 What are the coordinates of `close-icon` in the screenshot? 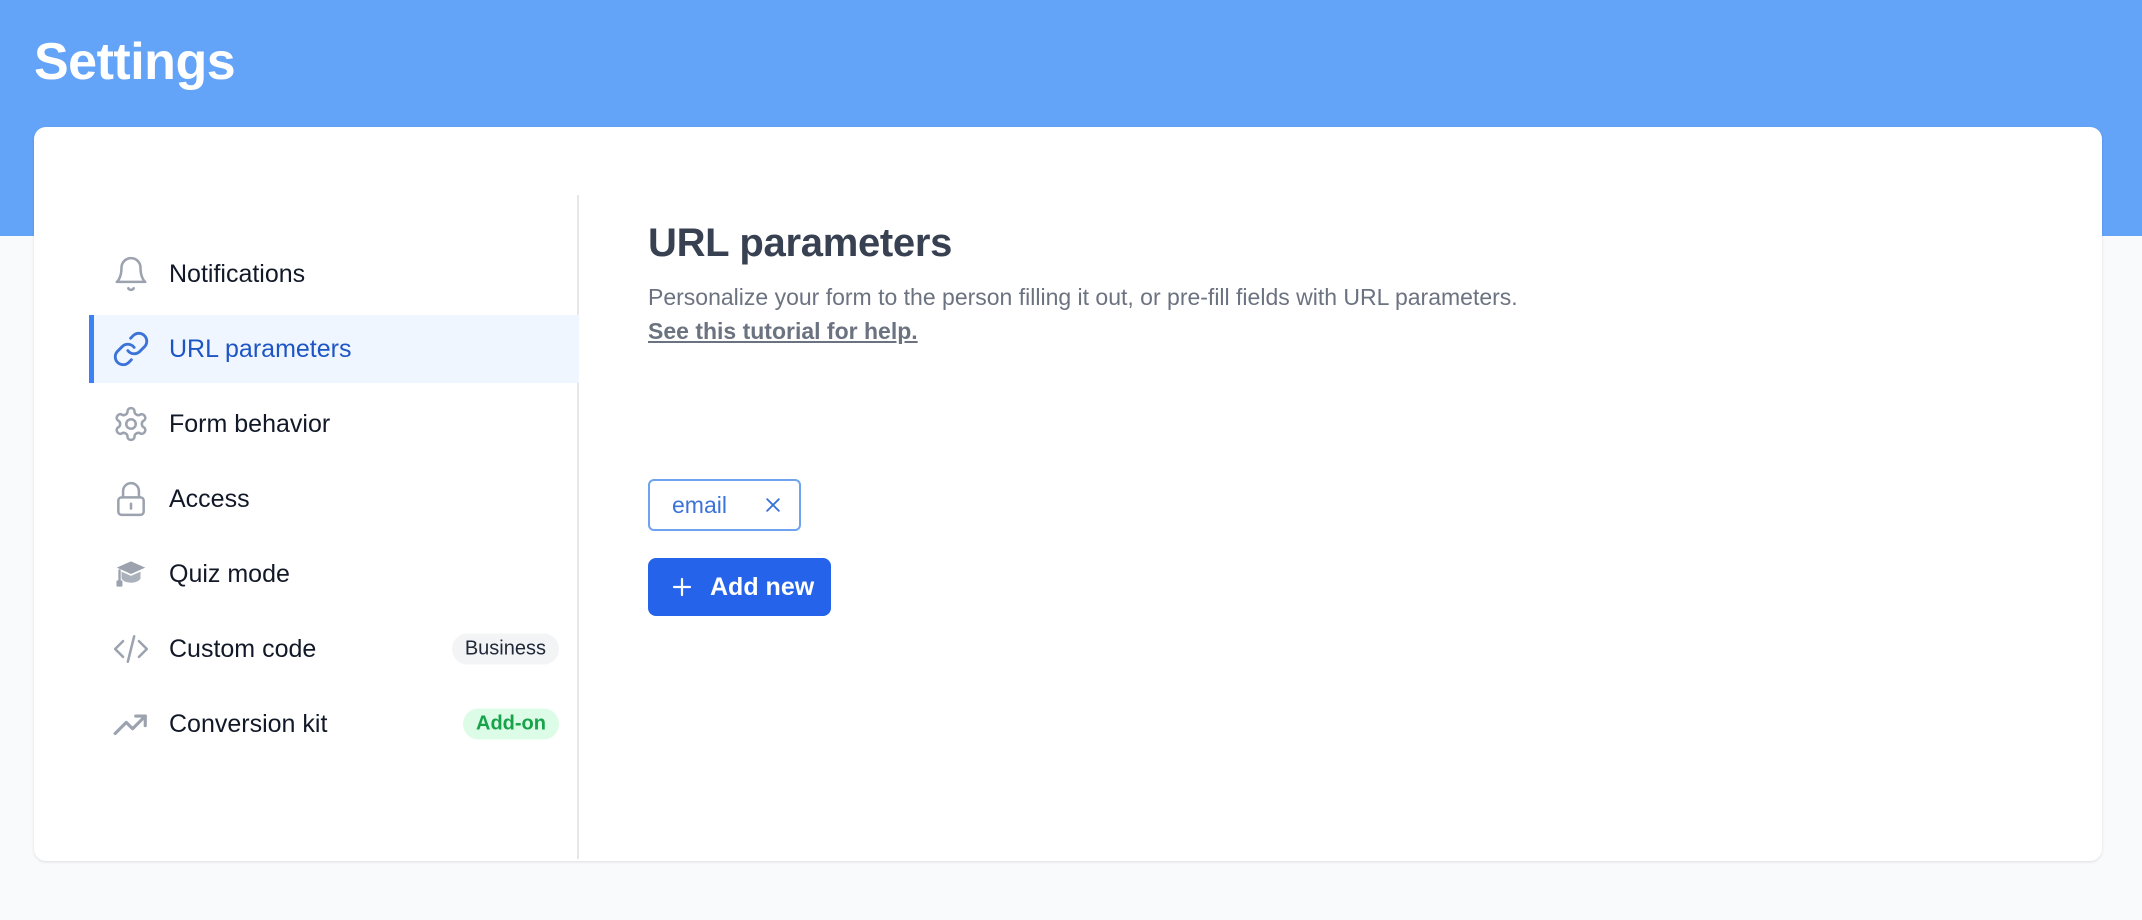 It's located at (773, 505).